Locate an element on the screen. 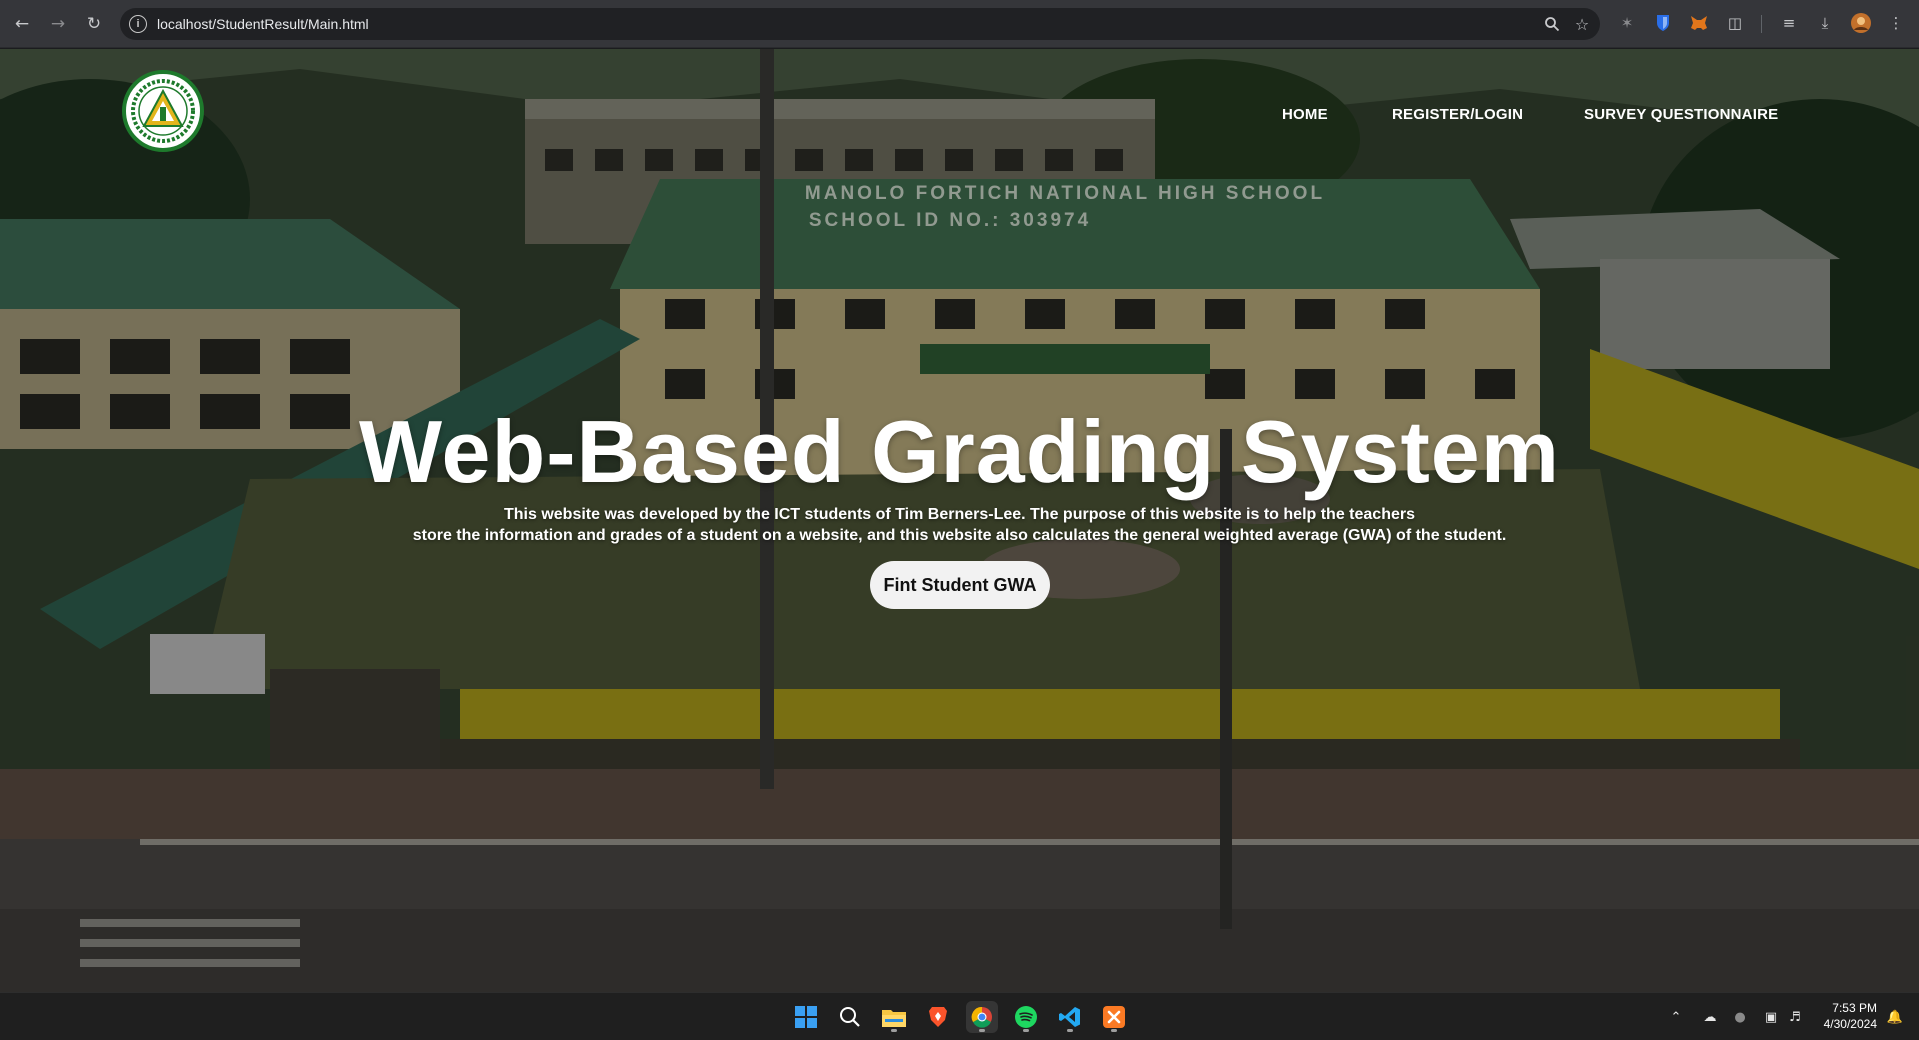  reading-list-icon: ≡ is located at coordinates (1789, 23).